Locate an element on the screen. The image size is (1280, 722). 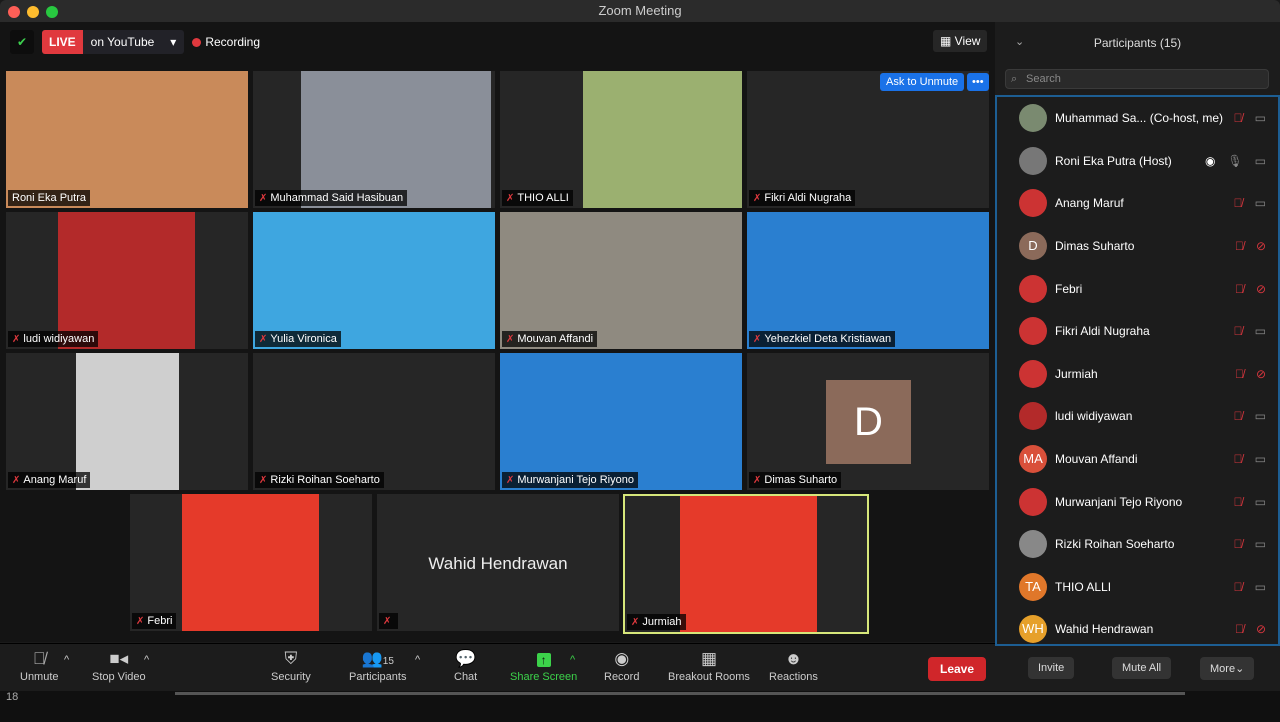
tile-more-button: ••• is located at coordinates (978, 82).